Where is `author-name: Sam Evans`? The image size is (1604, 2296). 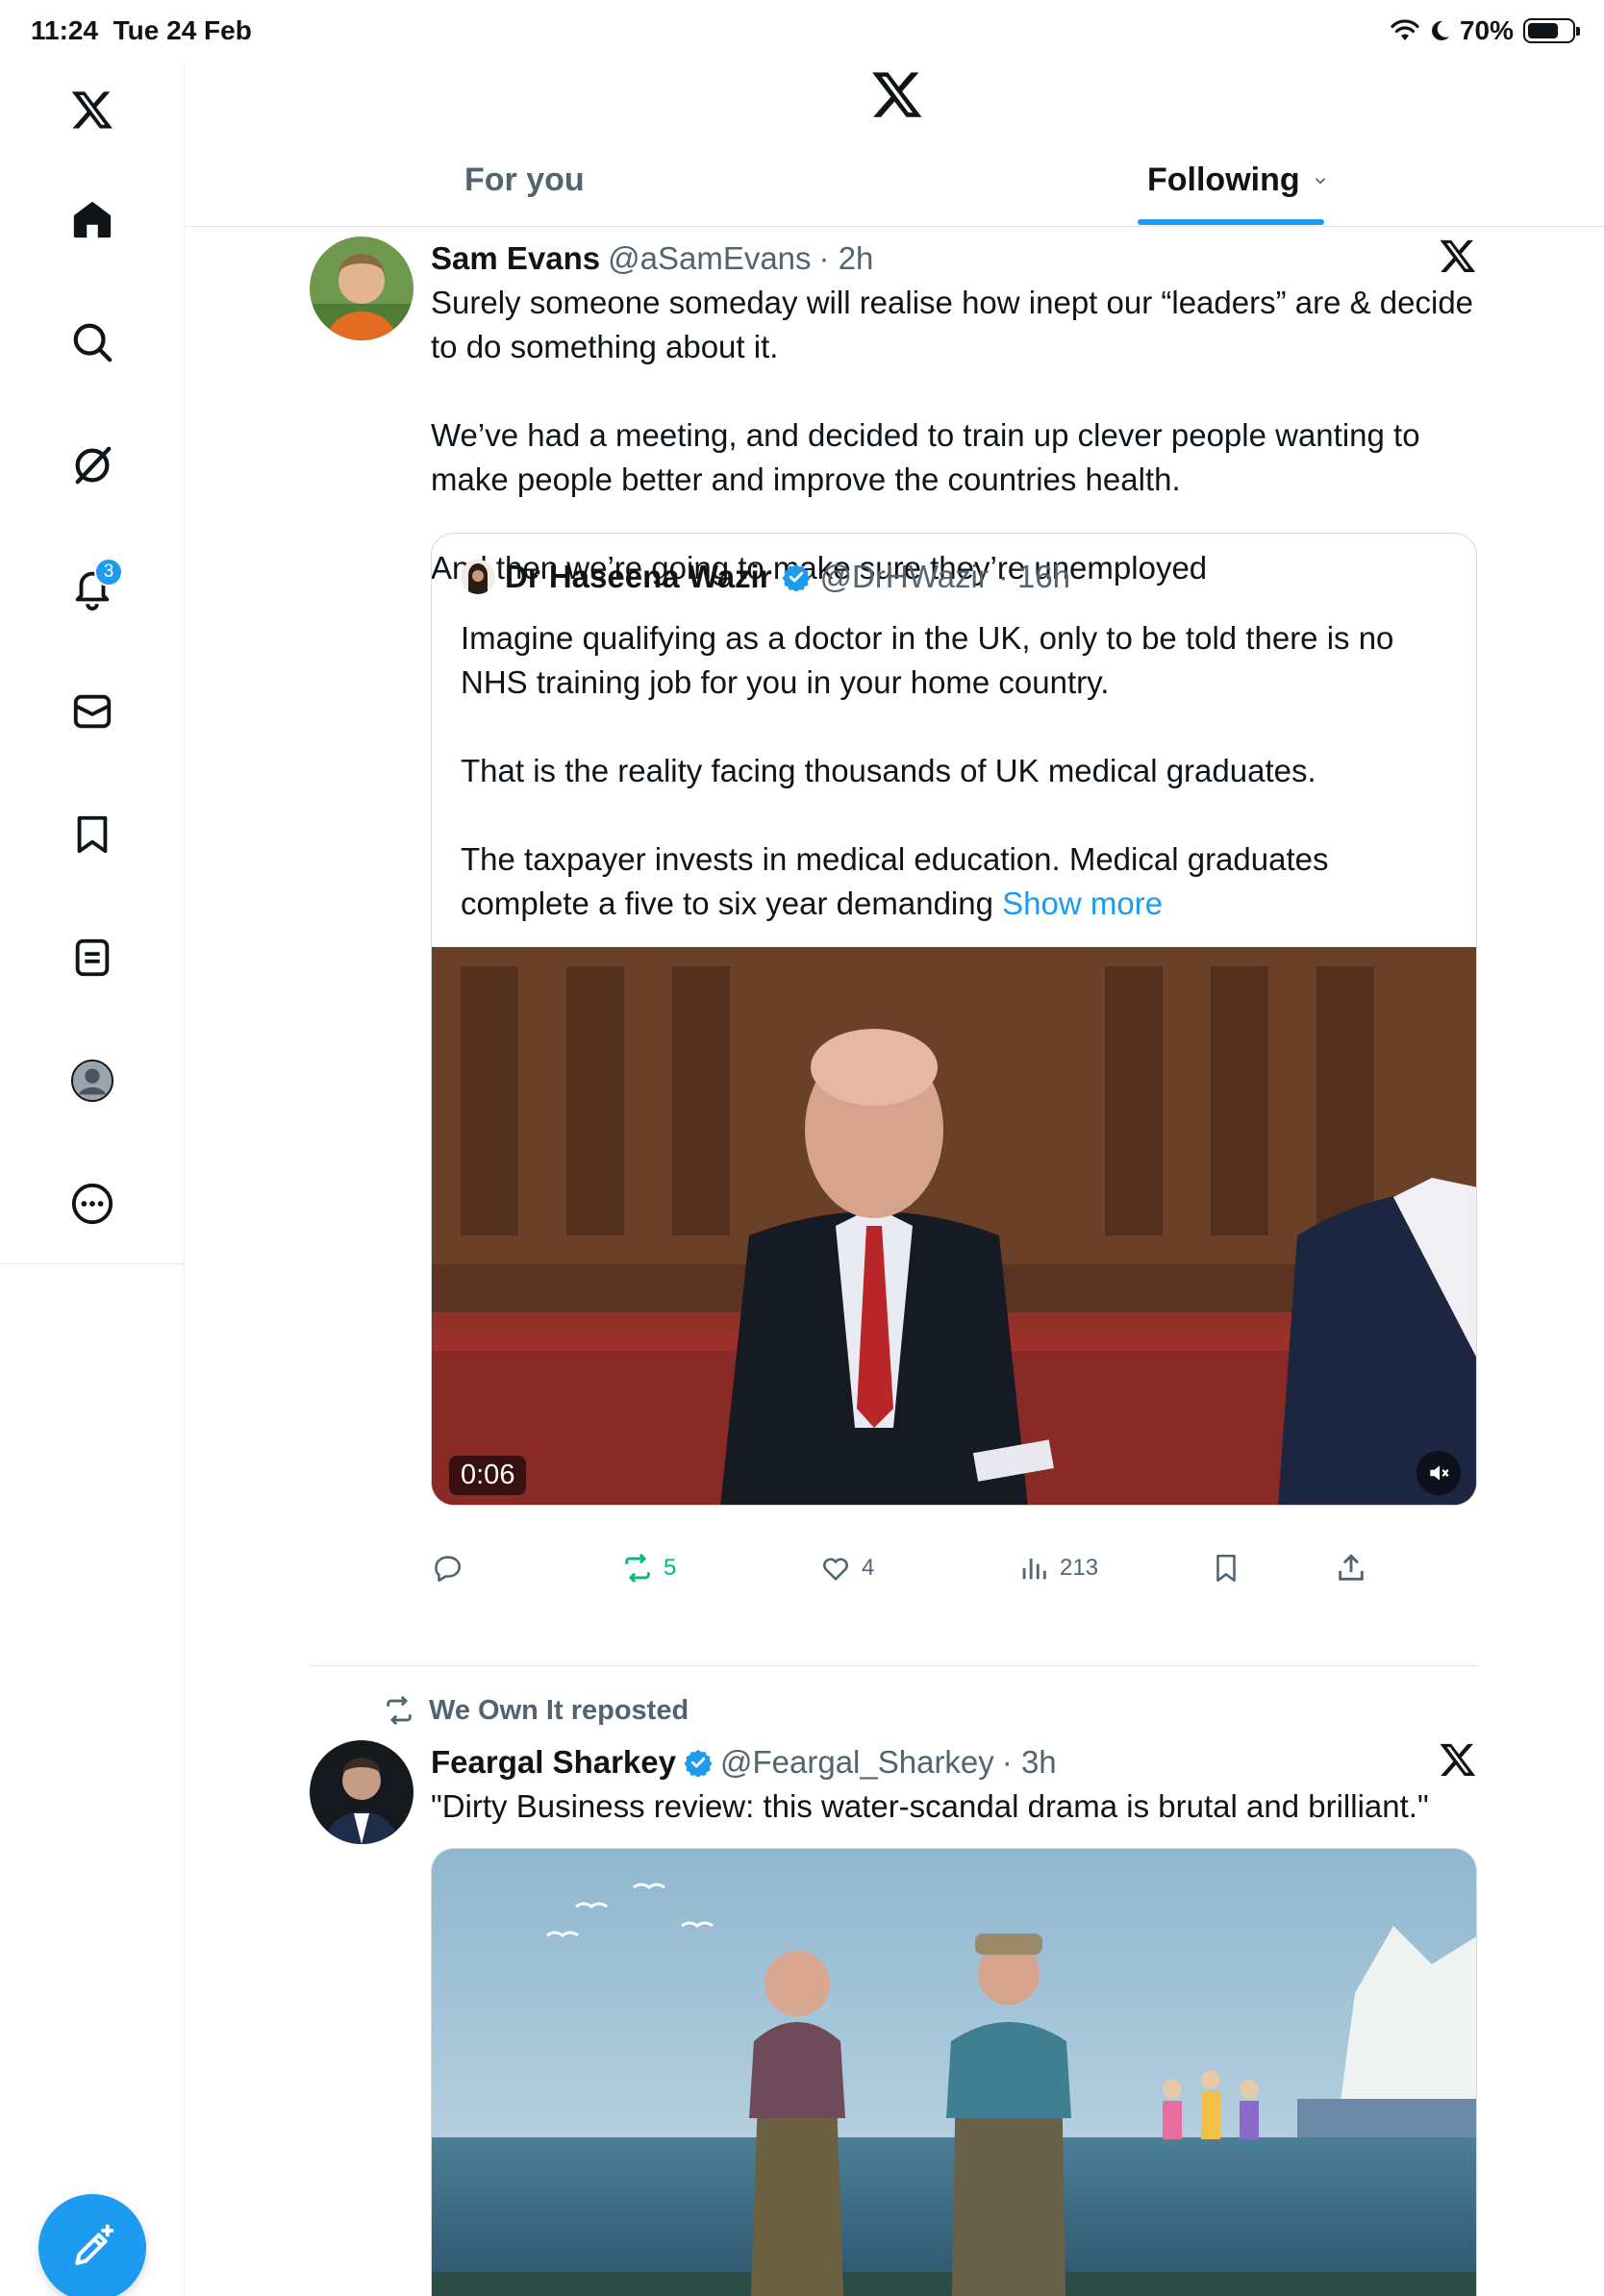 author-name: Sam Evans is located at coordinates (515, 258).